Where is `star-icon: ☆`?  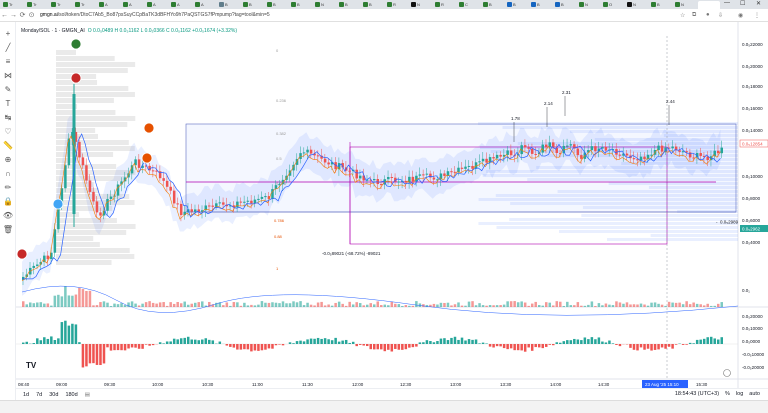
star-icon: ☆ is located at coordinates (682, 15).